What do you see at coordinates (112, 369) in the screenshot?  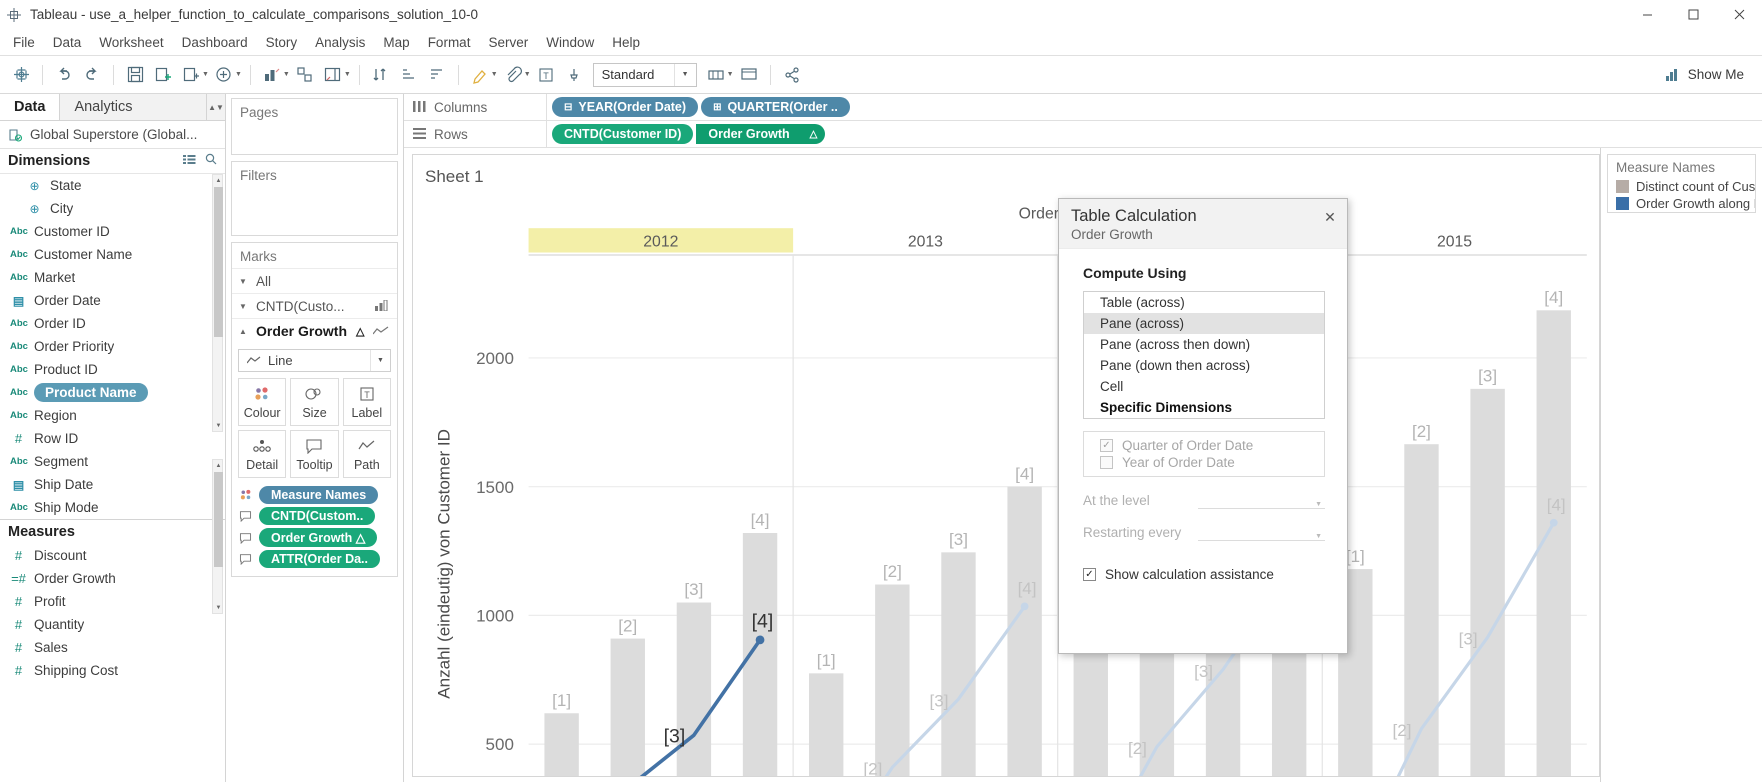 I see `dimension-product-id: Abc Product ID` at bounding box center [112, 369].